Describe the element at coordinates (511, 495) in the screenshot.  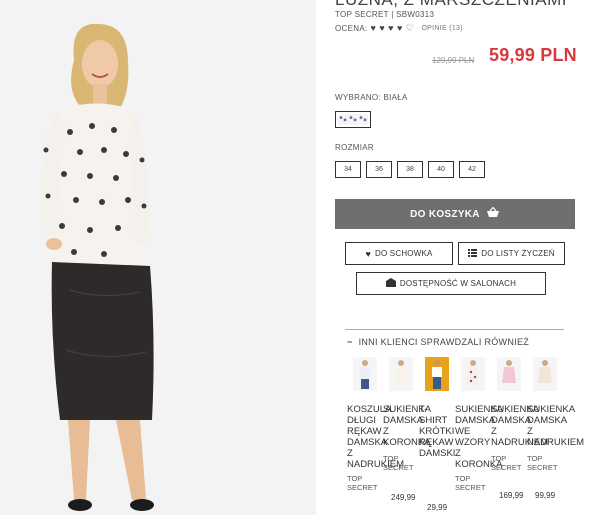
I see `item-price: 169,99` at that location.